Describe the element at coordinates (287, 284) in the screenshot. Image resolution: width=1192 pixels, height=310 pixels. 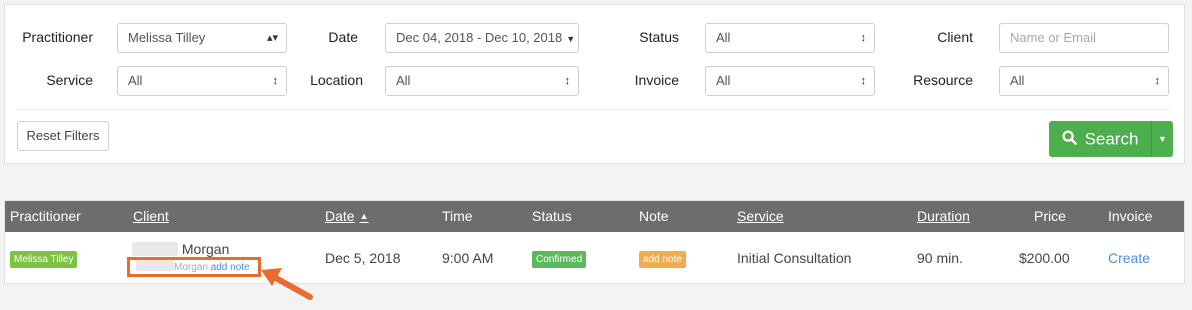
I see `arrow-annotation-icon` at that location.